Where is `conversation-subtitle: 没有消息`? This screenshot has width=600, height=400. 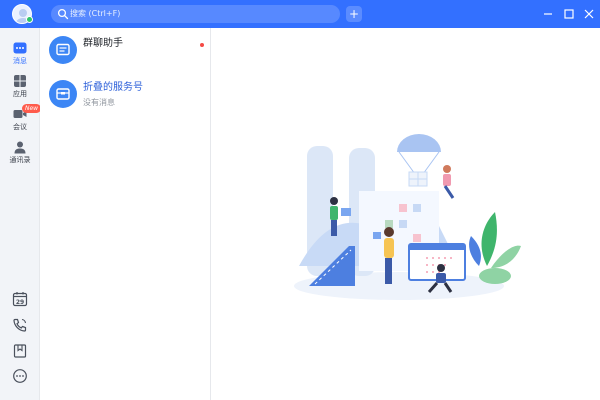 conversation-subtitle: 没有消息 is located at coordinates (99, 102).